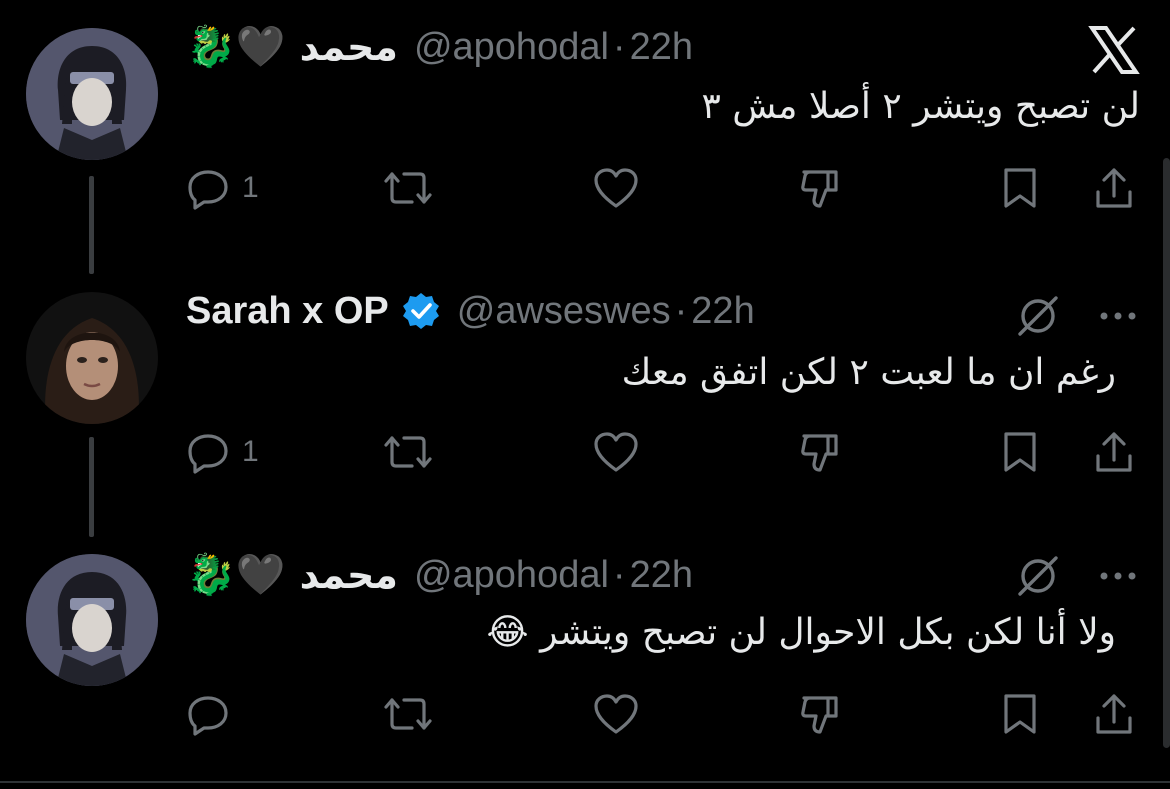  What do you see at coordinates (920, 106) in the screenshot?
I see `tweet-text: لن تصبح ويتشر ٢ أصلا مش ٣` at bounding box center [920, 106].